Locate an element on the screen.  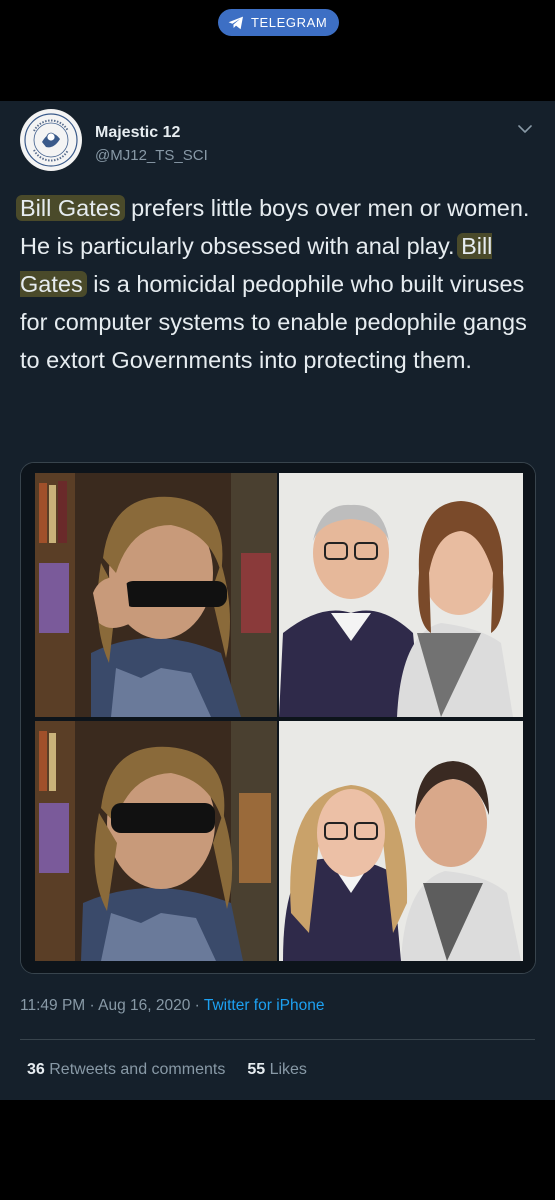
tweet-stats: 36 Retweets and comments 55 Likes is located at coordinates (167, 1070).